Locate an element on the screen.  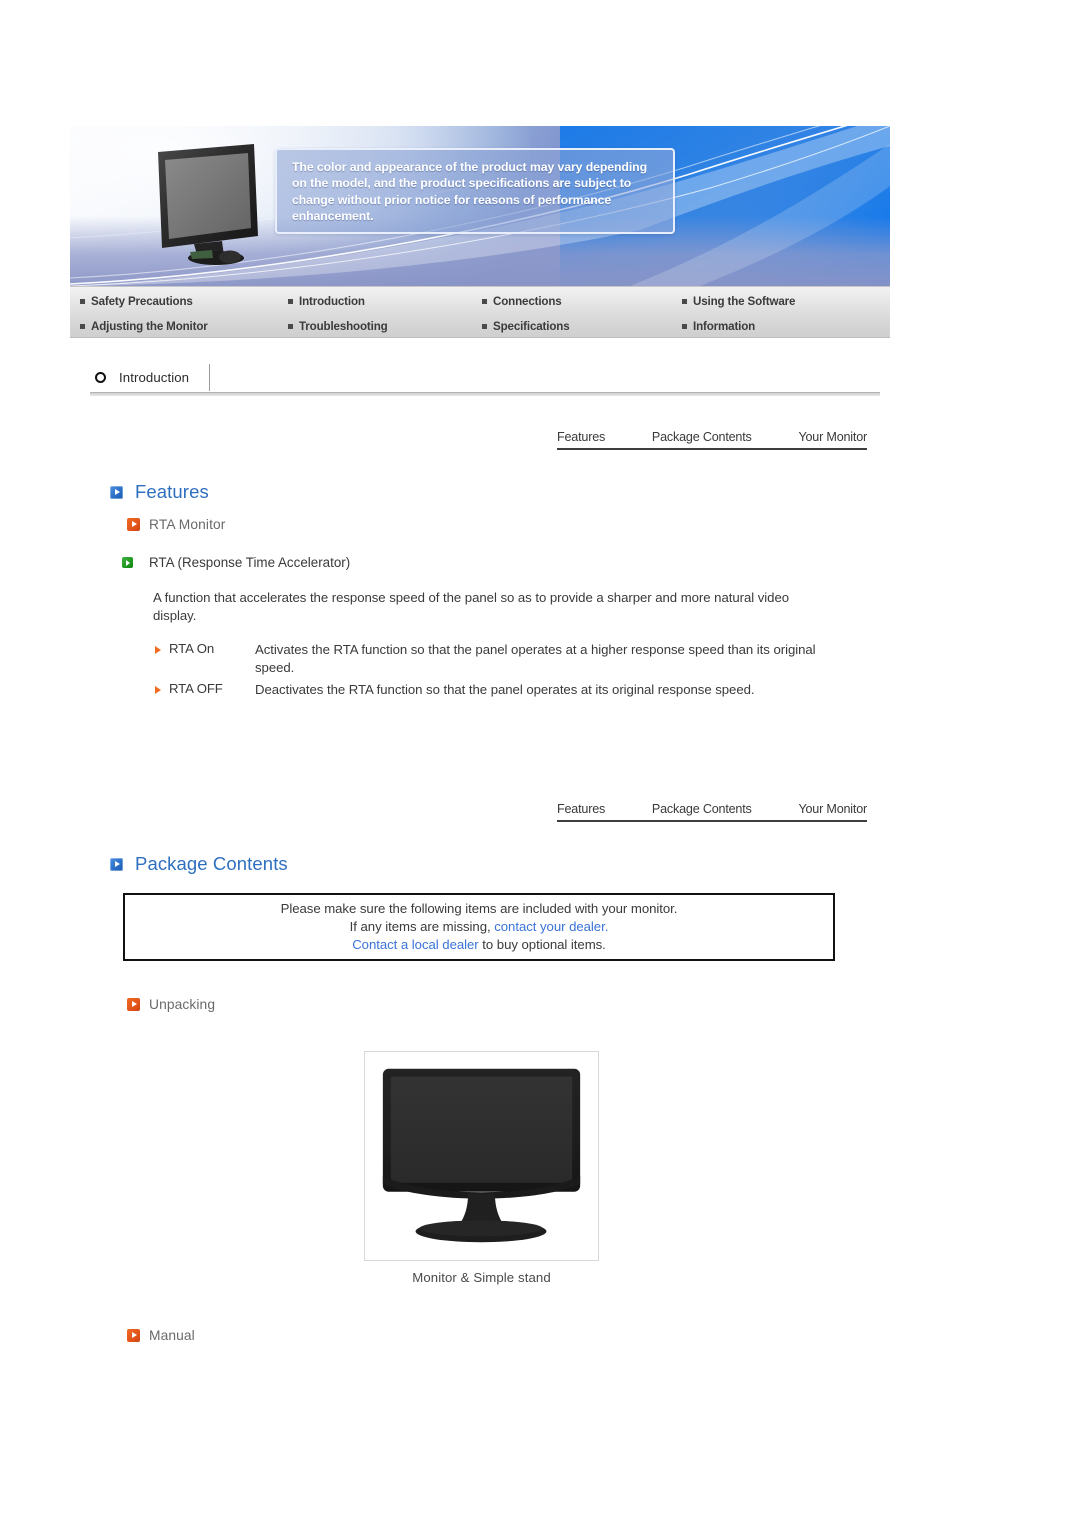
nav-item-troubleshooting: Troubleshooting is located at coordinates (338, 325).